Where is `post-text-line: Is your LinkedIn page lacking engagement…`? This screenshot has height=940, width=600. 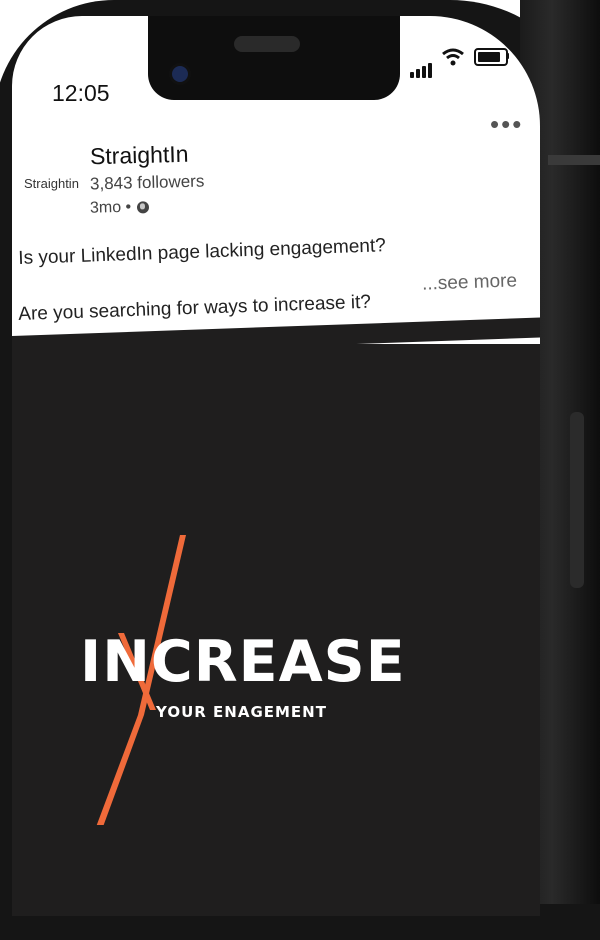 post-text-line: Is your LinkedIn page lacking engagement… is located at coordinates (202, 252).